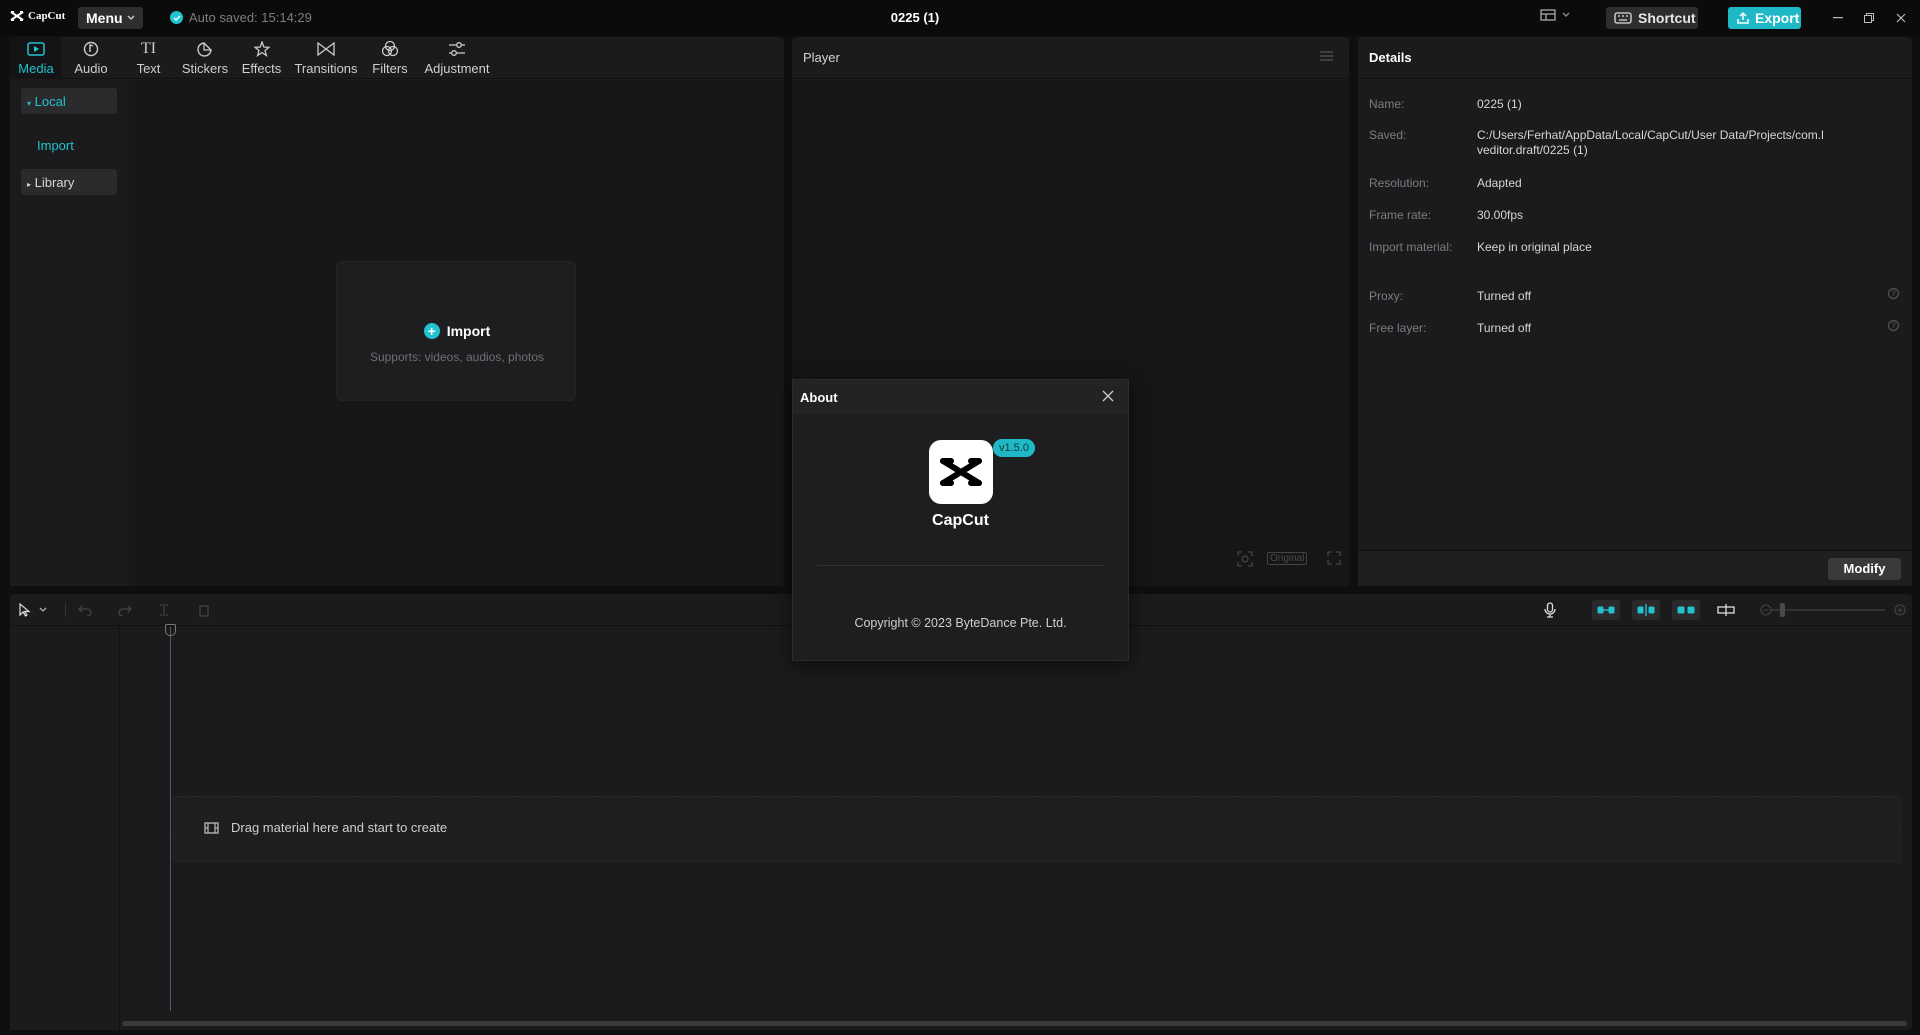 The height and width of the screenshot is (1035, 1920). I want to click on shortcut-button: Shortcut, so click(1652, 18).